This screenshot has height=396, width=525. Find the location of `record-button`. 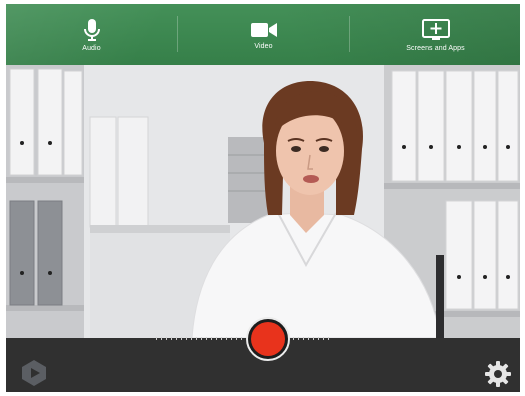

record-button is located at coordinates (268, 339).